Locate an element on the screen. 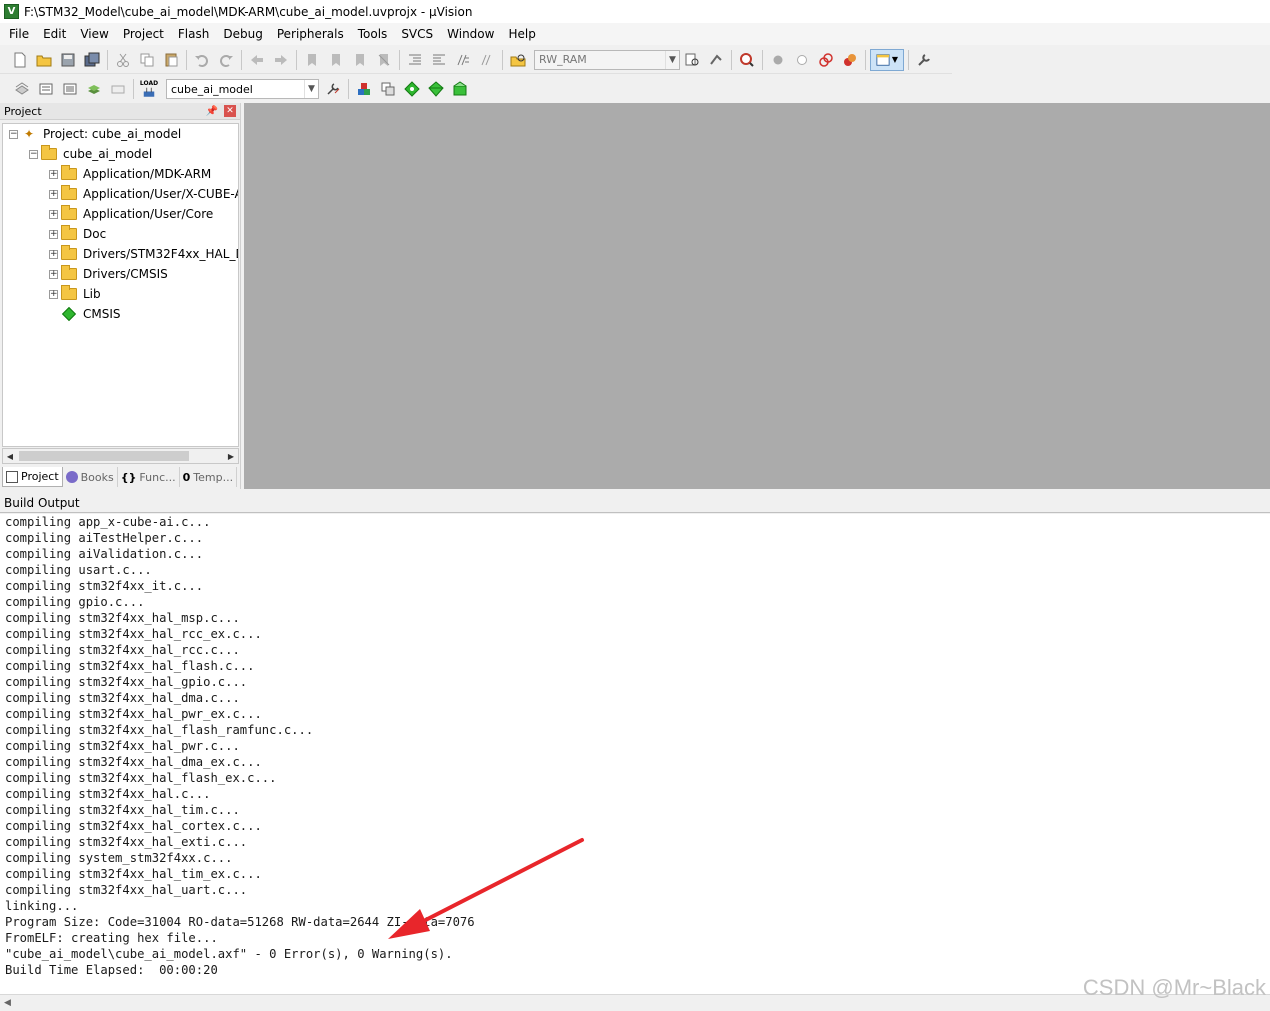 The width and height of the screenshot is (1270, 1011). new-file-icon is located at coordinates (20, 60).